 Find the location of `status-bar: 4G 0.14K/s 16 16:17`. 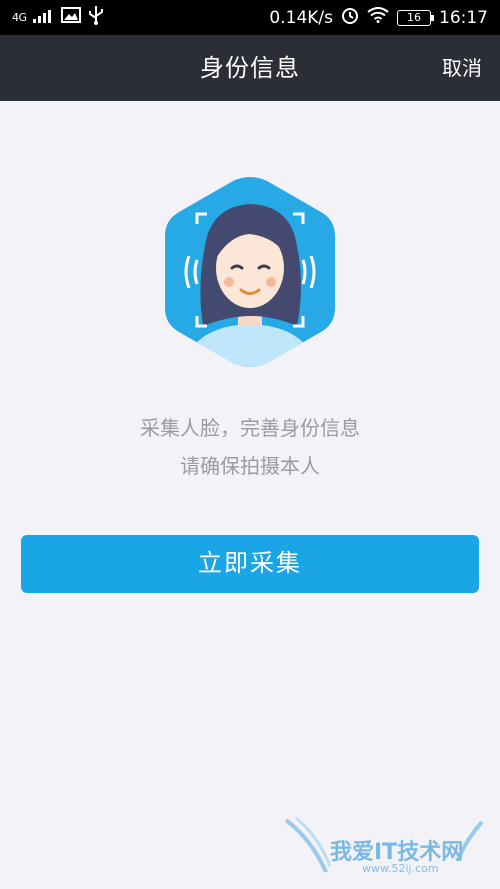

status-bar: 4G 0.14K/s 16 16:17 is located at coordinates (250, 17).